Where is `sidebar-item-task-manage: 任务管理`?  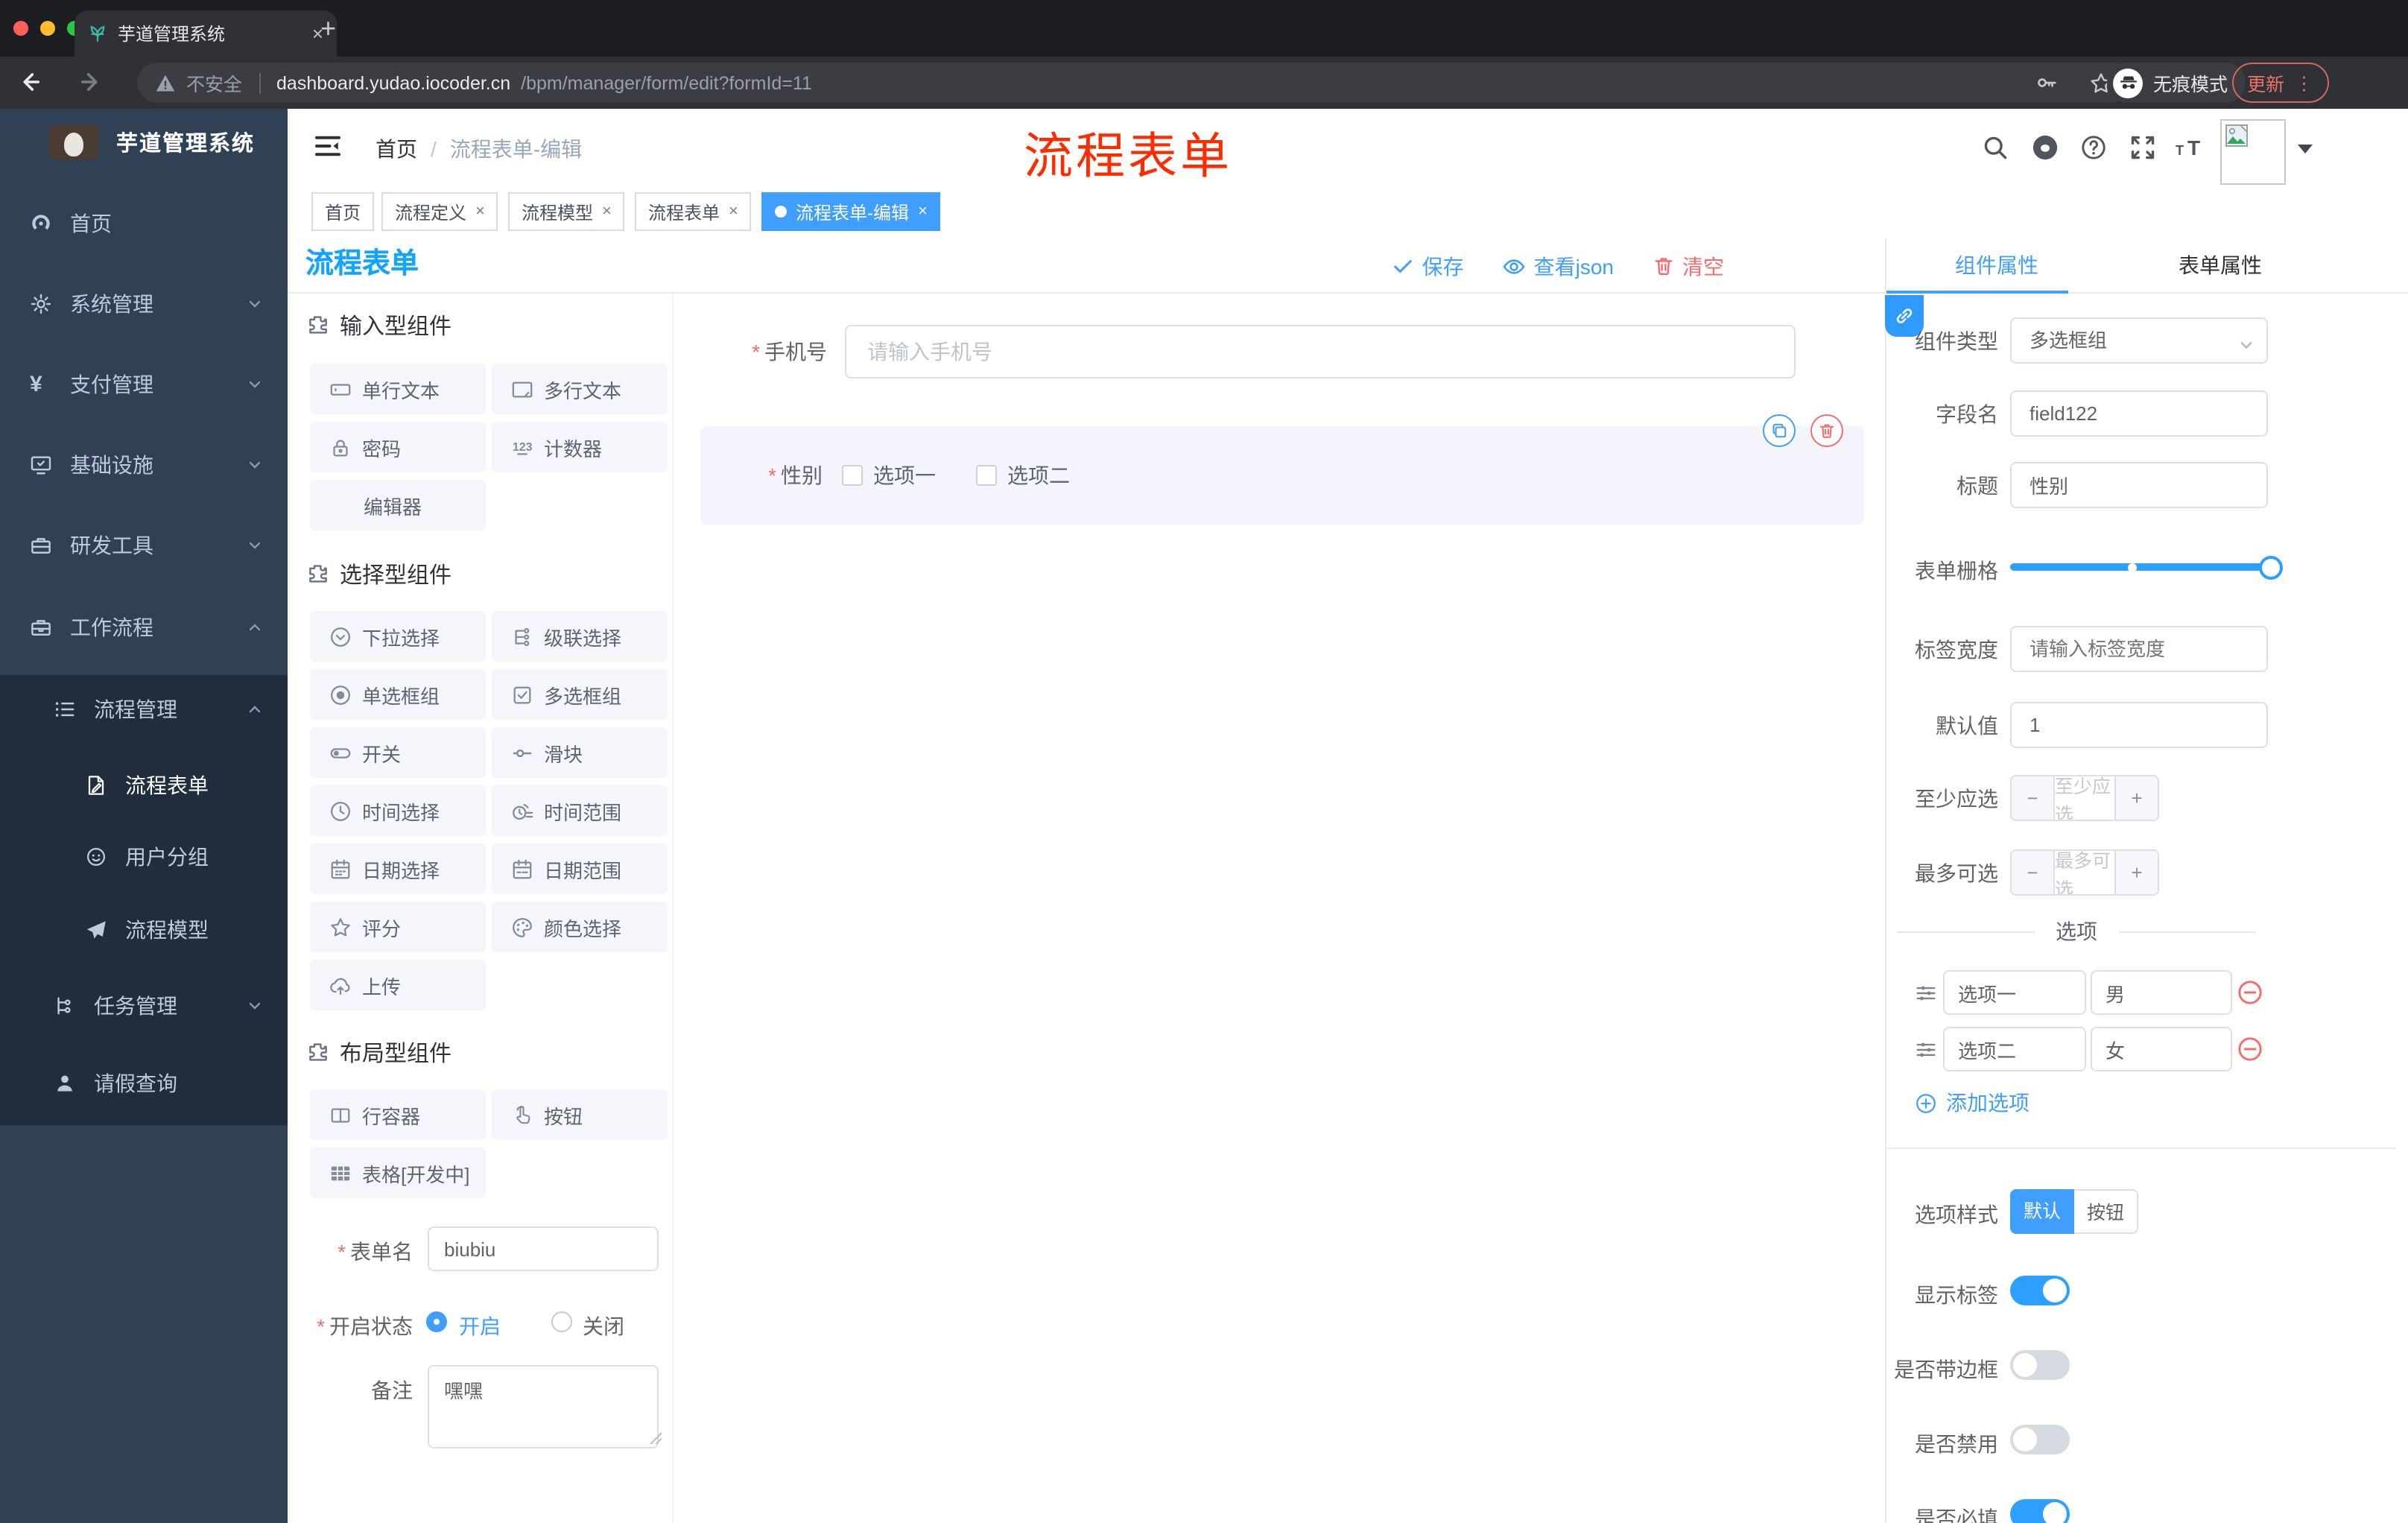 sidebar-item-task-manage: 任务管理 is located at coordinates (144, 1006).